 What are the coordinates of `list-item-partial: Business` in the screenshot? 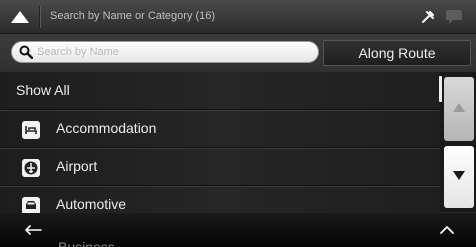 It's located at (86, 243).